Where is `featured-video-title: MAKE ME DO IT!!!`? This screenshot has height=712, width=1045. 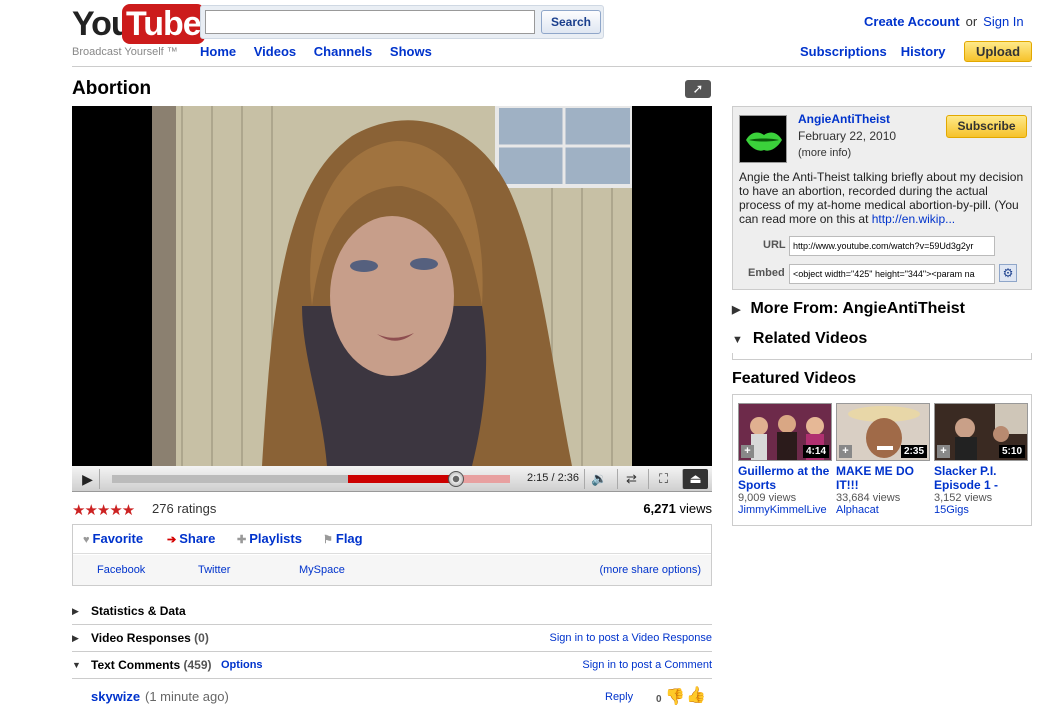
featured-video-title: MAKE ME DO IT!!! is located at coordinates (883, 478).